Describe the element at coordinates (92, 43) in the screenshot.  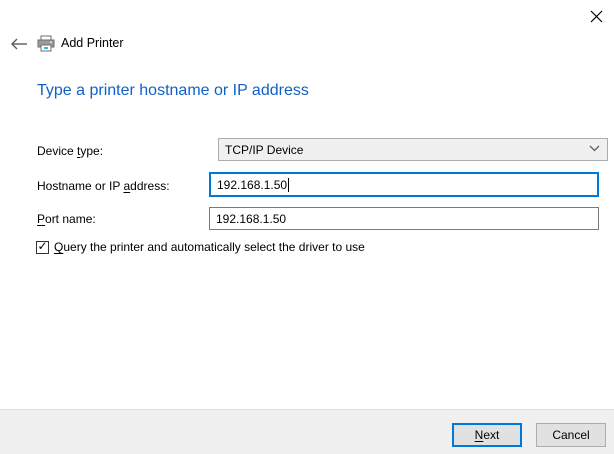
I see `wizard-title: Add Printer` at that location.